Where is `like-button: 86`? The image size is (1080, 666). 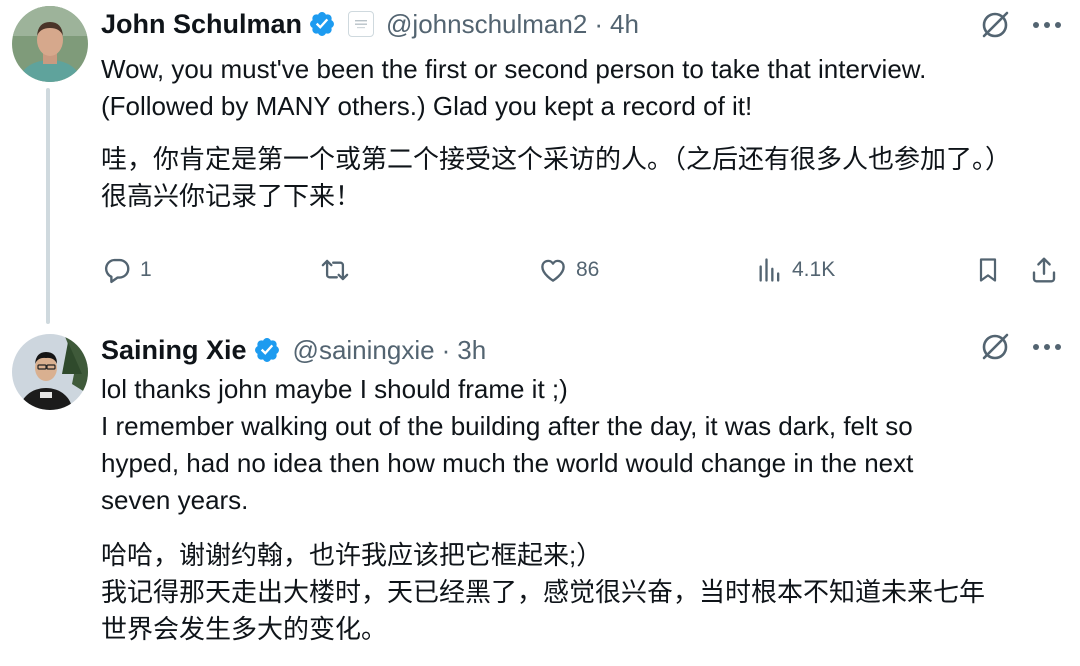 like-button: 86 is located at coordinates (568, 270).